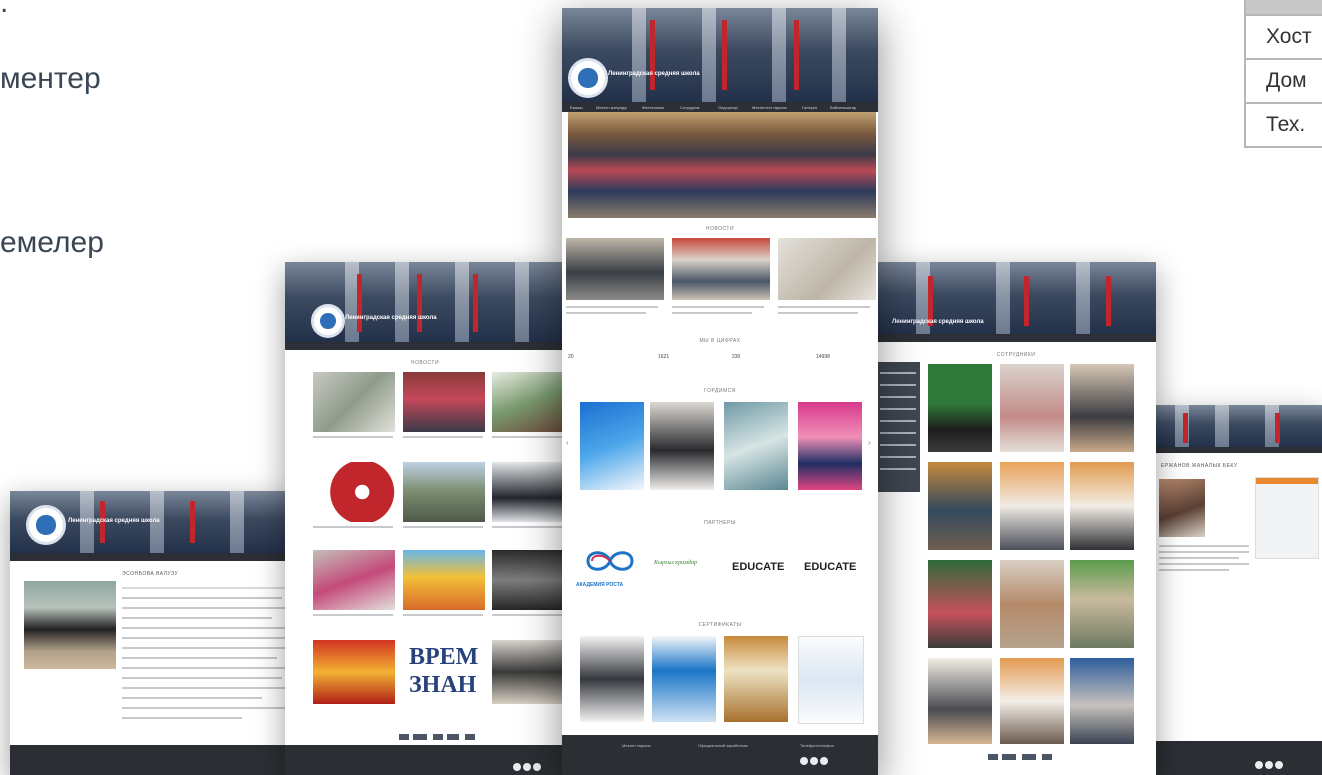  Describe the element at coordinates (817, 745) in the screenshot. I see `footer-col: Телефон/телефон` at that location.